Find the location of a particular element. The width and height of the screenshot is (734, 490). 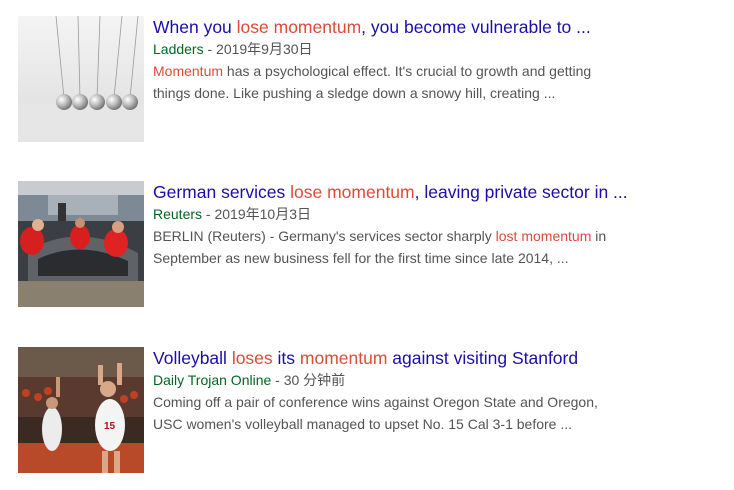

snippet-highlight: Momentum is located at coordinates (188, 71).